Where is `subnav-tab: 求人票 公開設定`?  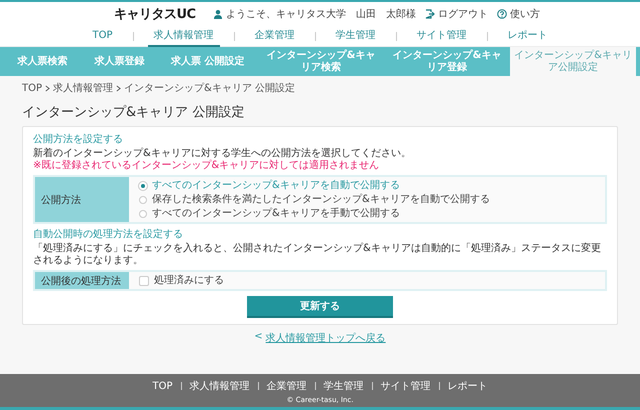
subnav-tab: 求人票 公開設定 is located at coordinates (208, 61).